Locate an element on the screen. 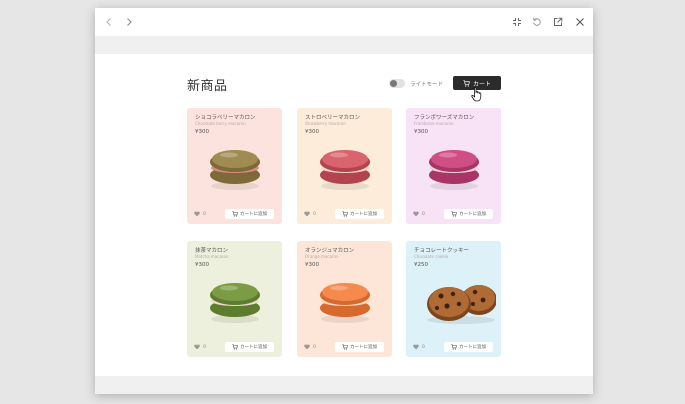  product-card: 抹茶マカロン Matcha macaron ¥300 0 カートに追加 is located at coordinates (234, 299).